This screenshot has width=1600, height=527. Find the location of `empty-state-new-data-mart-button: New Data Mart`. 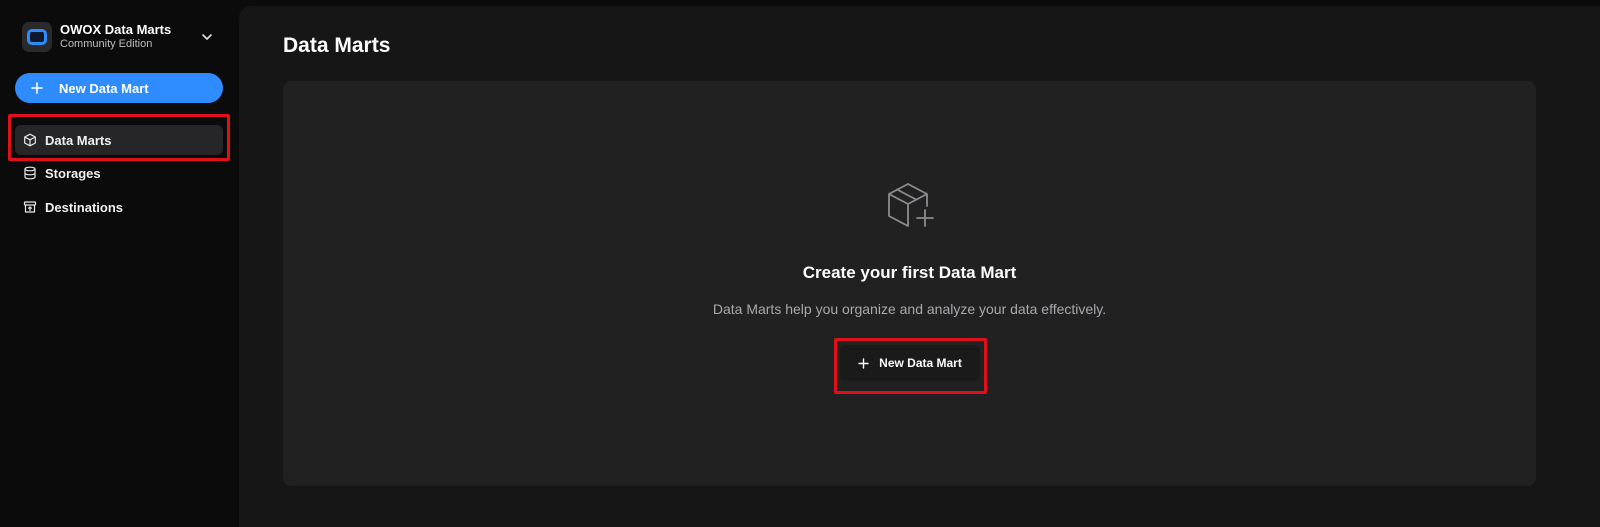

empty-state-new-data-mart-button: New Data Mart is located at coordinates (910, 363).